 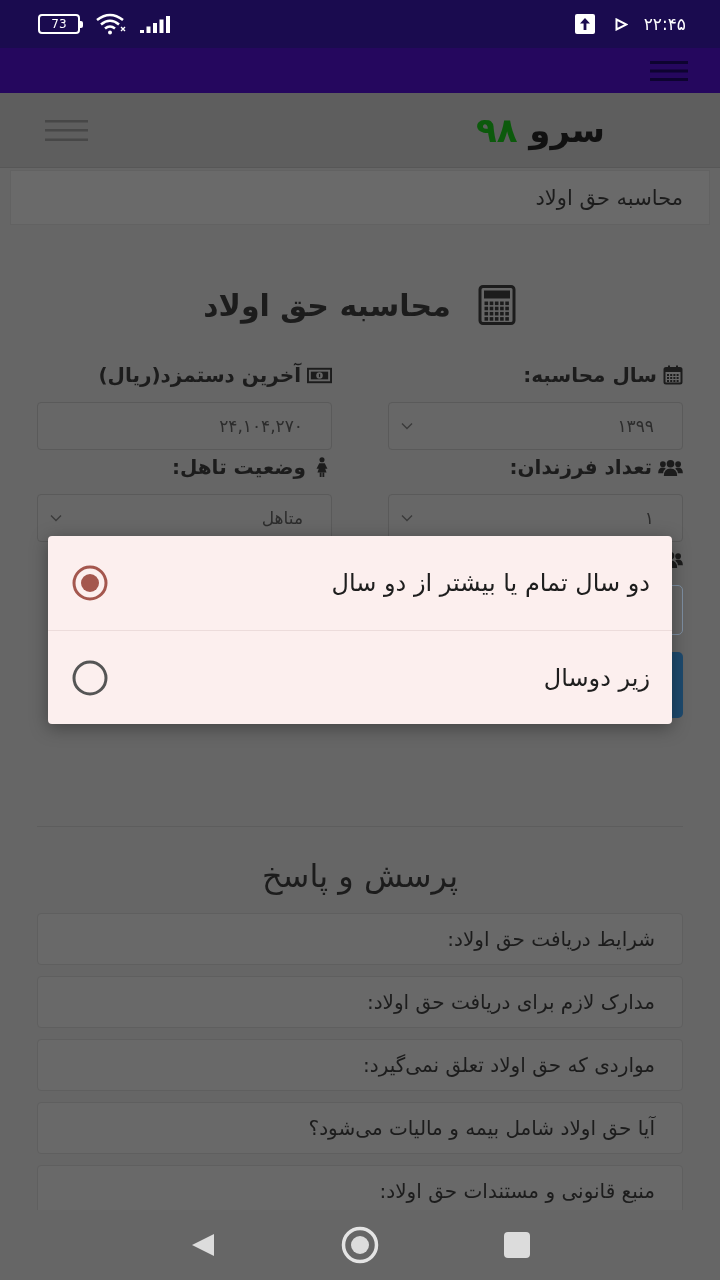 I want to click on field-label: تعداد فرزندان:, so click(x=580, y=467).